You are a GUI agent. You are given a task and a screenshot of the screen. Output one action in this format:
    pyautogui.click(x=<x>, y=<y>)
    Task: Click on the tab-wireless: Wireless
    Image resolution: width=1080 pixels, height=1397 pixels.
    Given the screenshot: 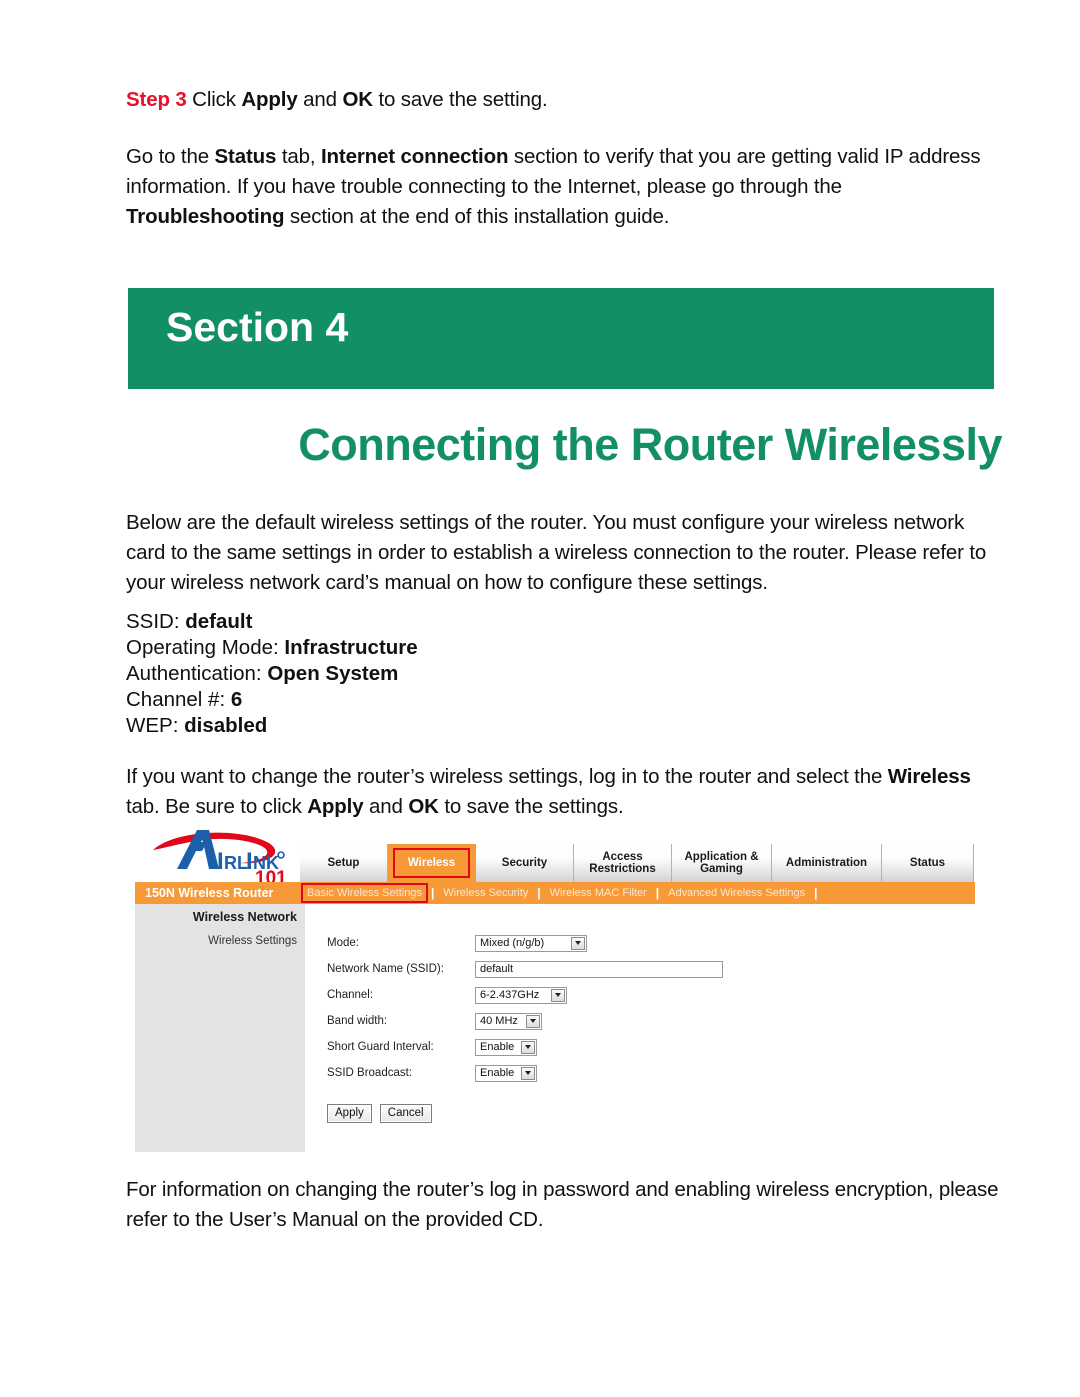 What is the action you would take?
    pyautogui.click(x=432, y=863)
    